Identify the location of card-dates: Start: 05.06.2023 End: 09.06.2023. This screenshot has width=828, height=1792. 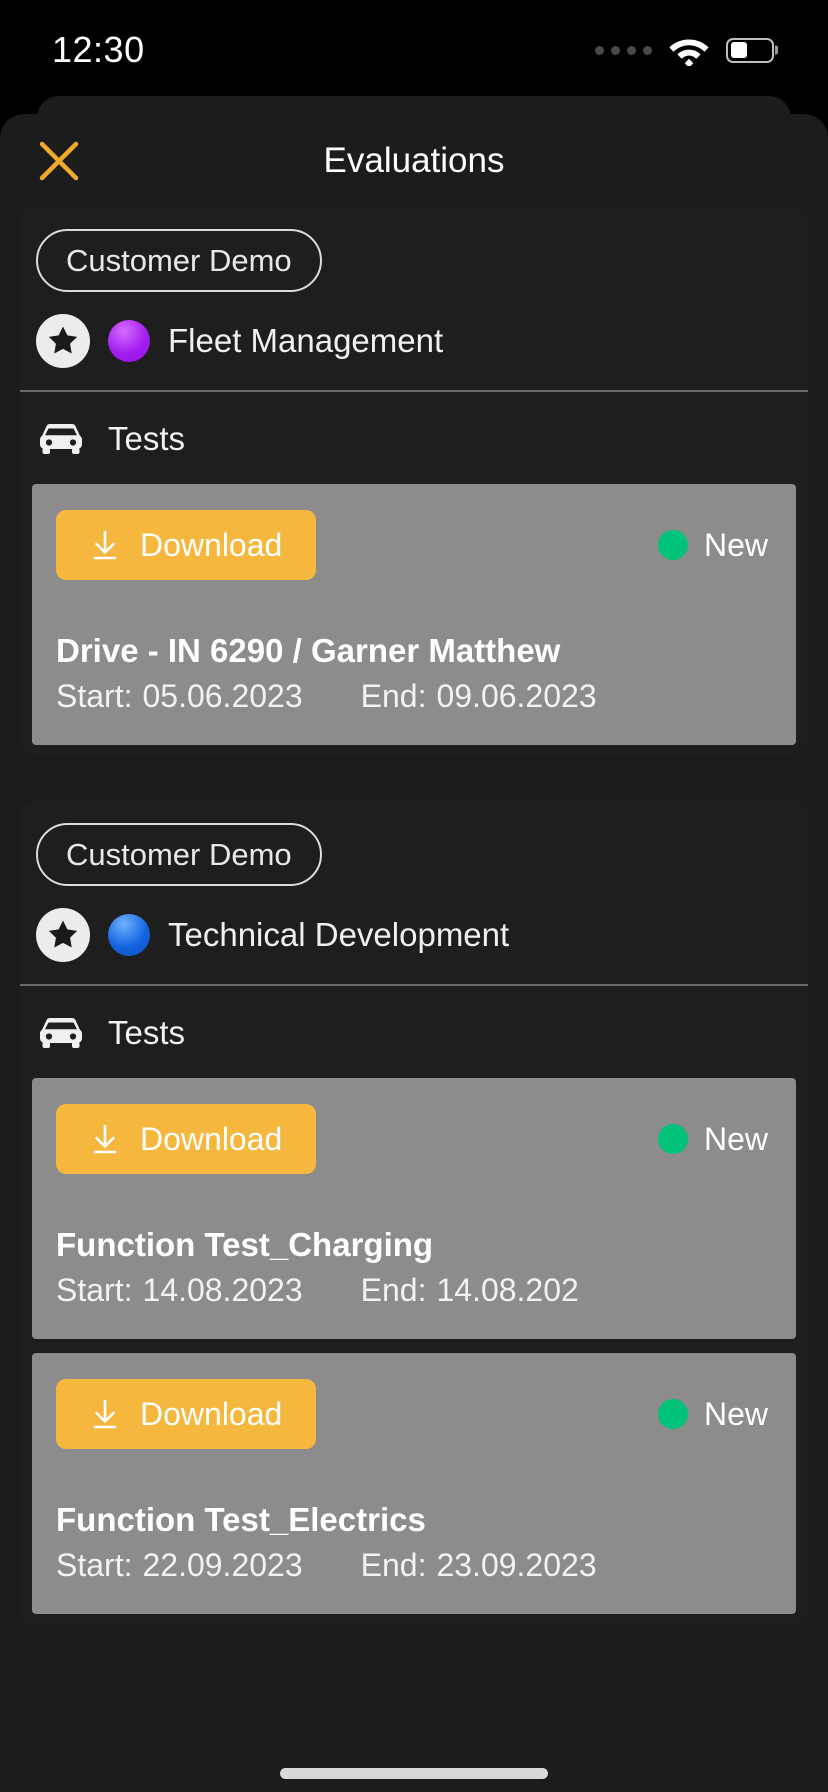
(414, 696).